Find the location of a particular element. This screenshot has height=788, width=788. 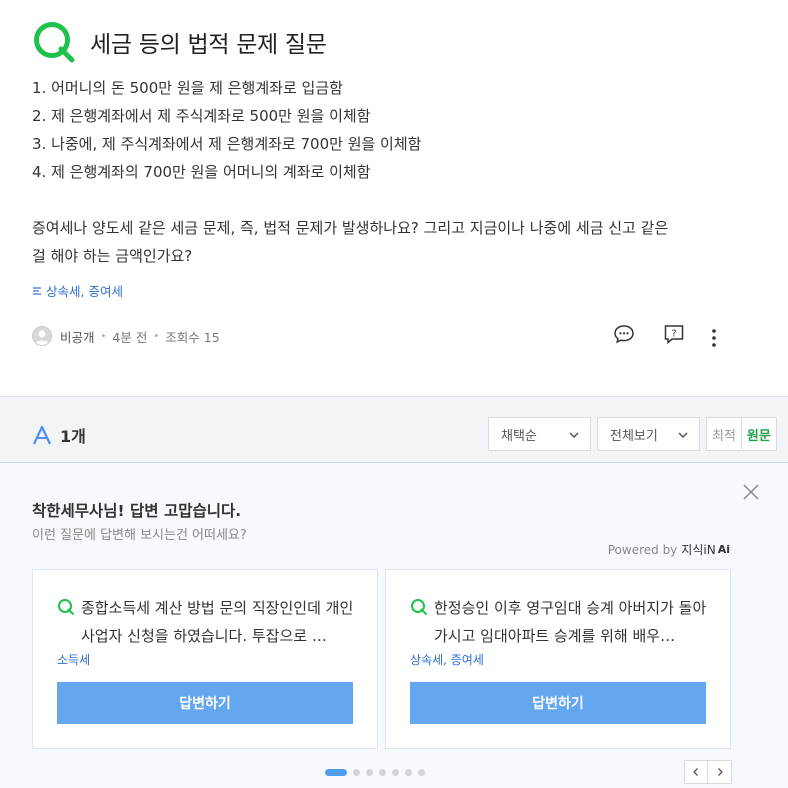

close-icon is located at coordinates (751, 492).